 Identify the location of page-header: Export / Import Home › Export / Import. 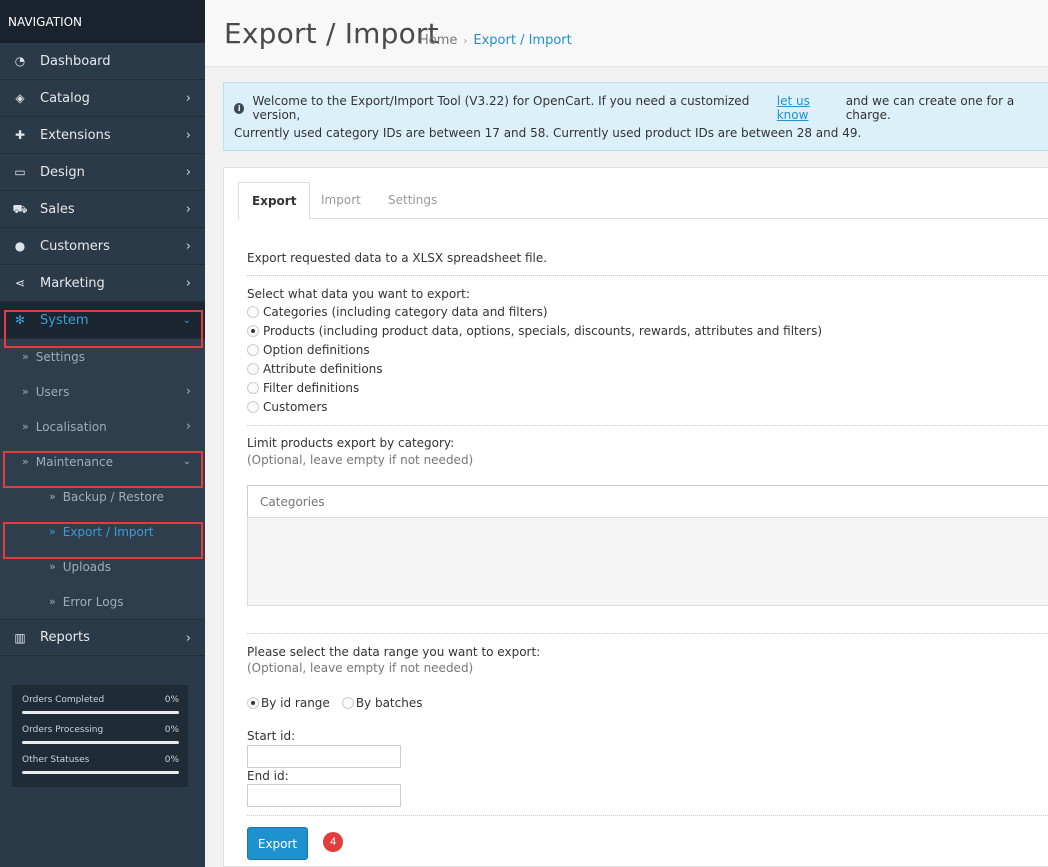
(626, 33).